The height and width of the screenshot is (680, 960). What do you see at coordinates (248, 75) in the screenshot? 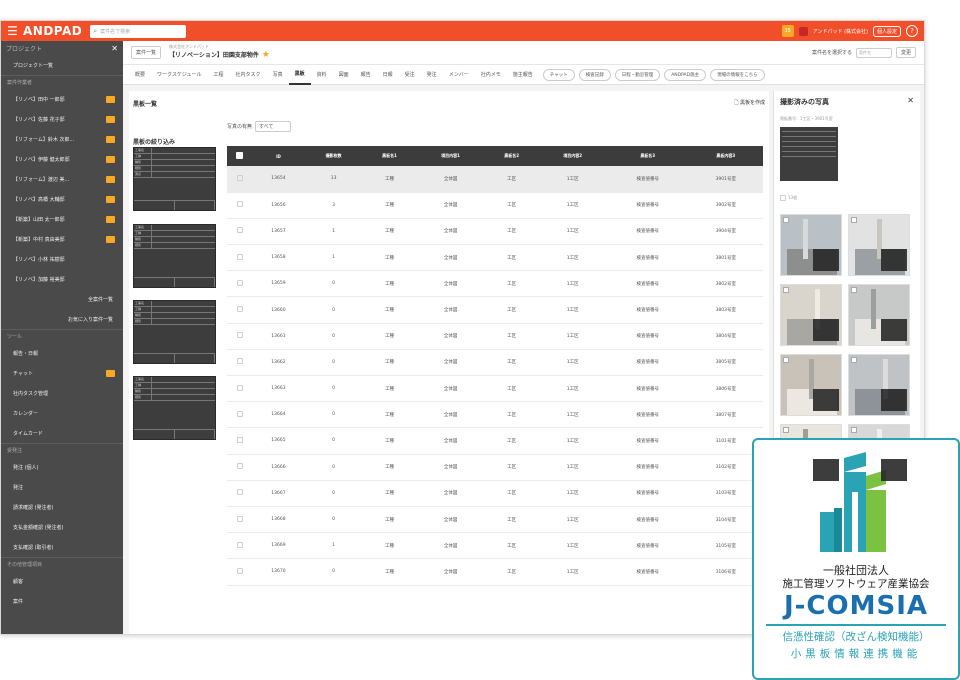
I see `tab-item: 社内タスク` at bounding box center [248, 75].